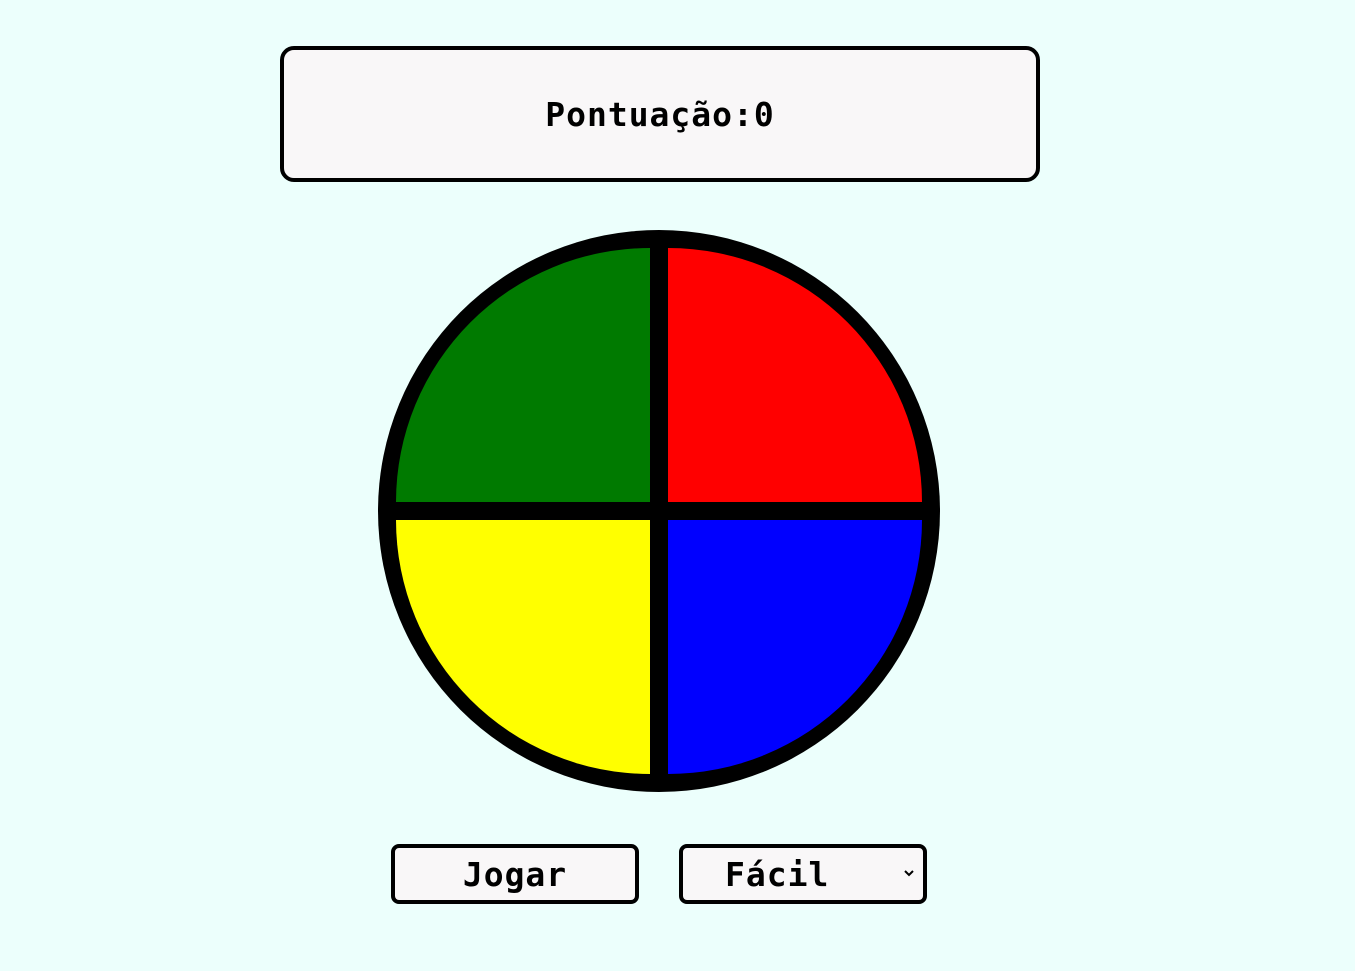 Image resolution: width=1355 pixels, height=971 pixels. I want to click on yellow-pad, so click(523, 647).